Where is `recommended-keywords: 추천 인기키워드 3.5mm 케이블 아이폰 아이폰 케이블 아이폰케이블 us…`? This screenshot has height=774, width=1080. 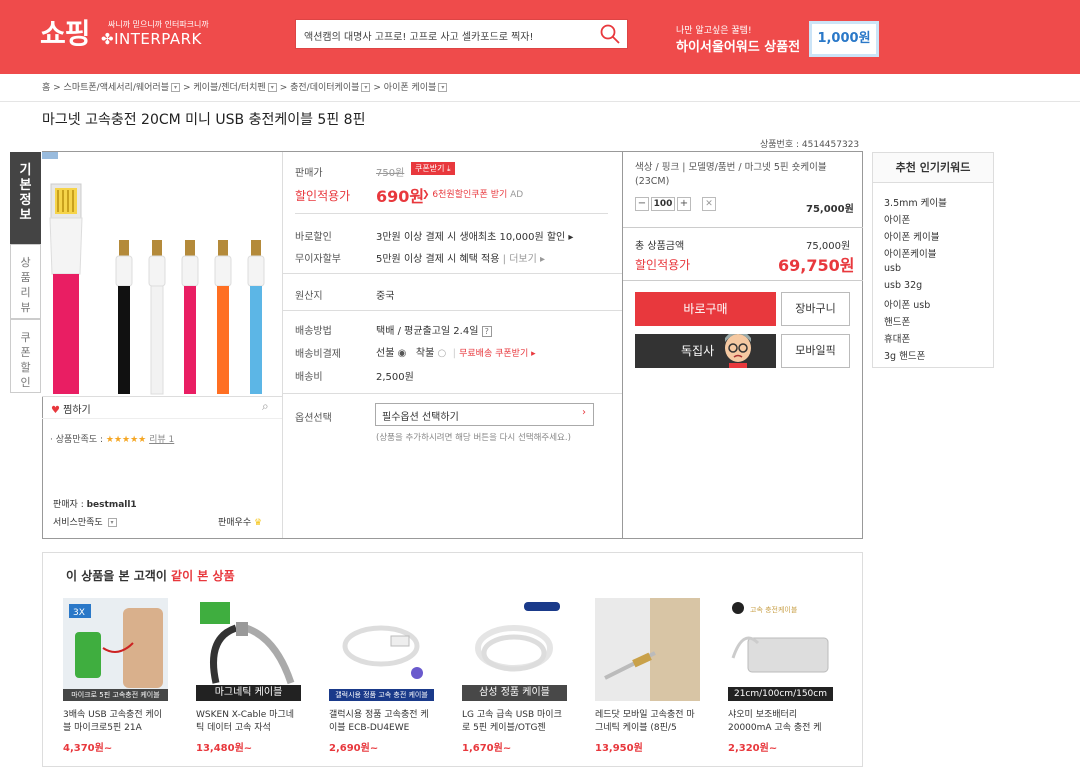 recommended-keywords: 추천 인기키워드 3.5mm 케이블 아이폰 아이폰 케이블 아이폰케이블 us… is located at coordinates (933, 260).